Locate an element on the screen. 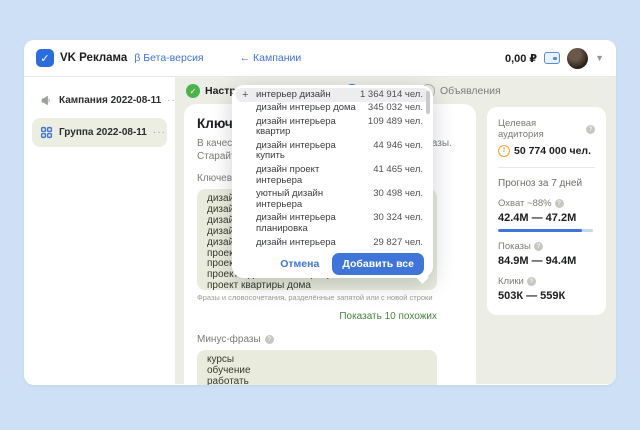 The image size is (640, 430). reach-bar is located at coordinates (545, 230).